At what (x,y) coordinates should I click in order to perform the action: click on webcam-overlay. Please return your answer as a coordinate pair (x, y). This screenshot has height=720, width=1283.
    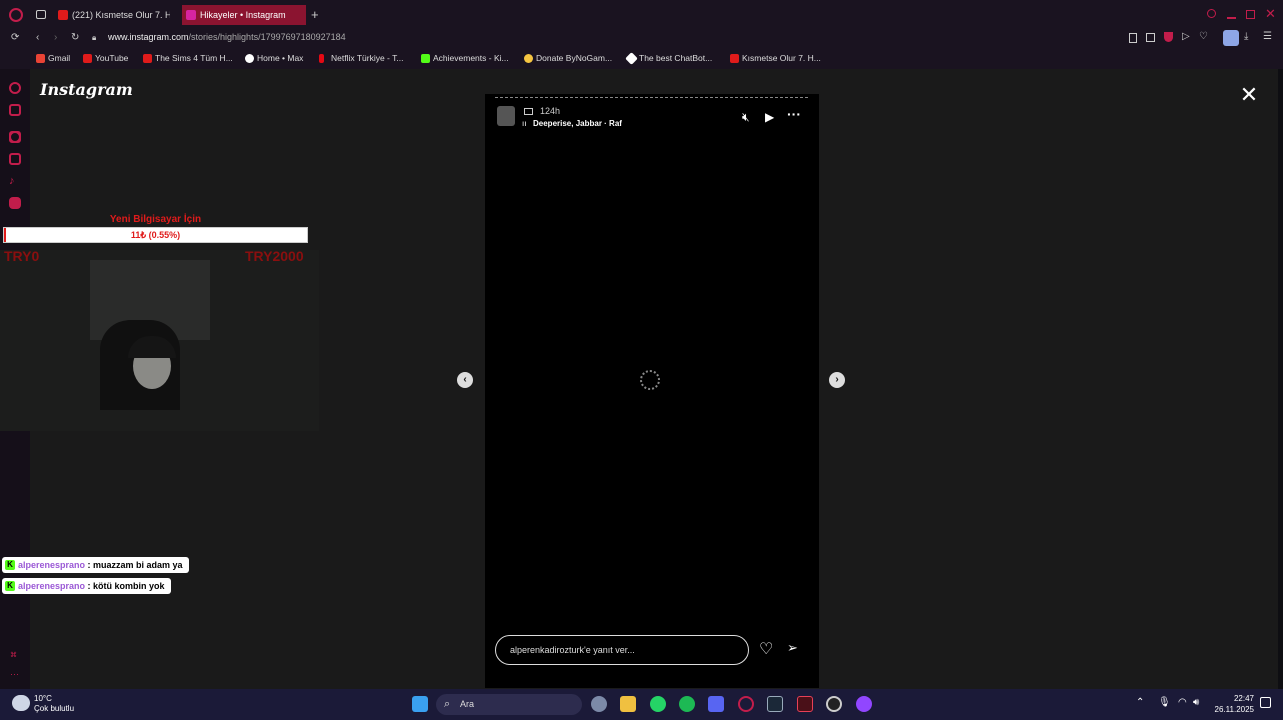
    Looking at the image, I should click on (159, 340).